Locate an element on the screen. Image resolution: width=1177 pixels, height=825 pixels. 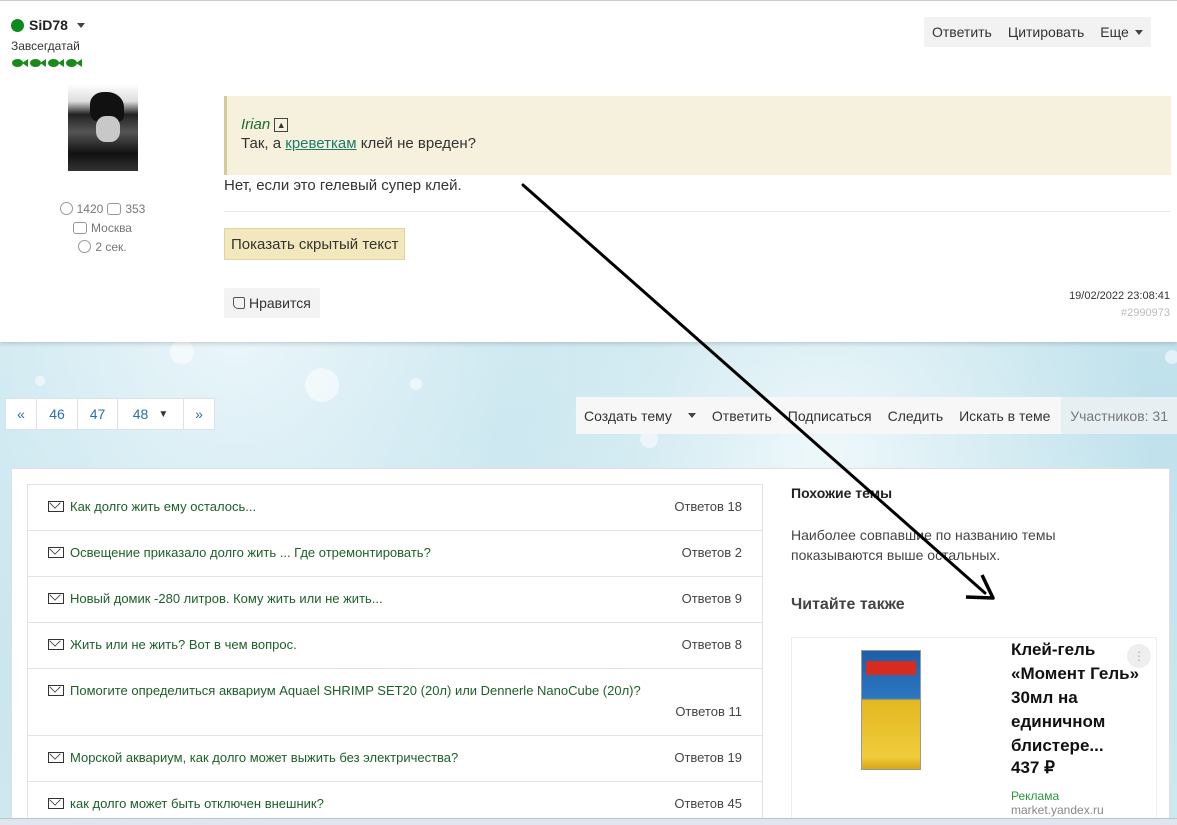
more-options-icon: ⋮ is located at coordinates (1139, 656).